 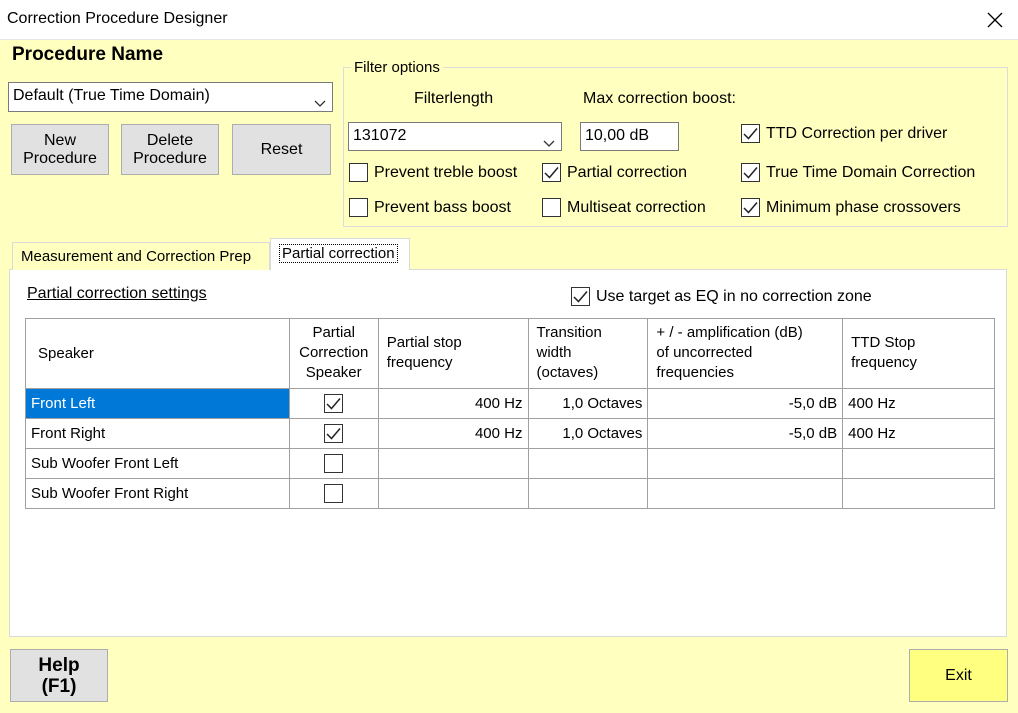 I want to click on new-procedure-label: New Procedure, so click(x=60, y=149).